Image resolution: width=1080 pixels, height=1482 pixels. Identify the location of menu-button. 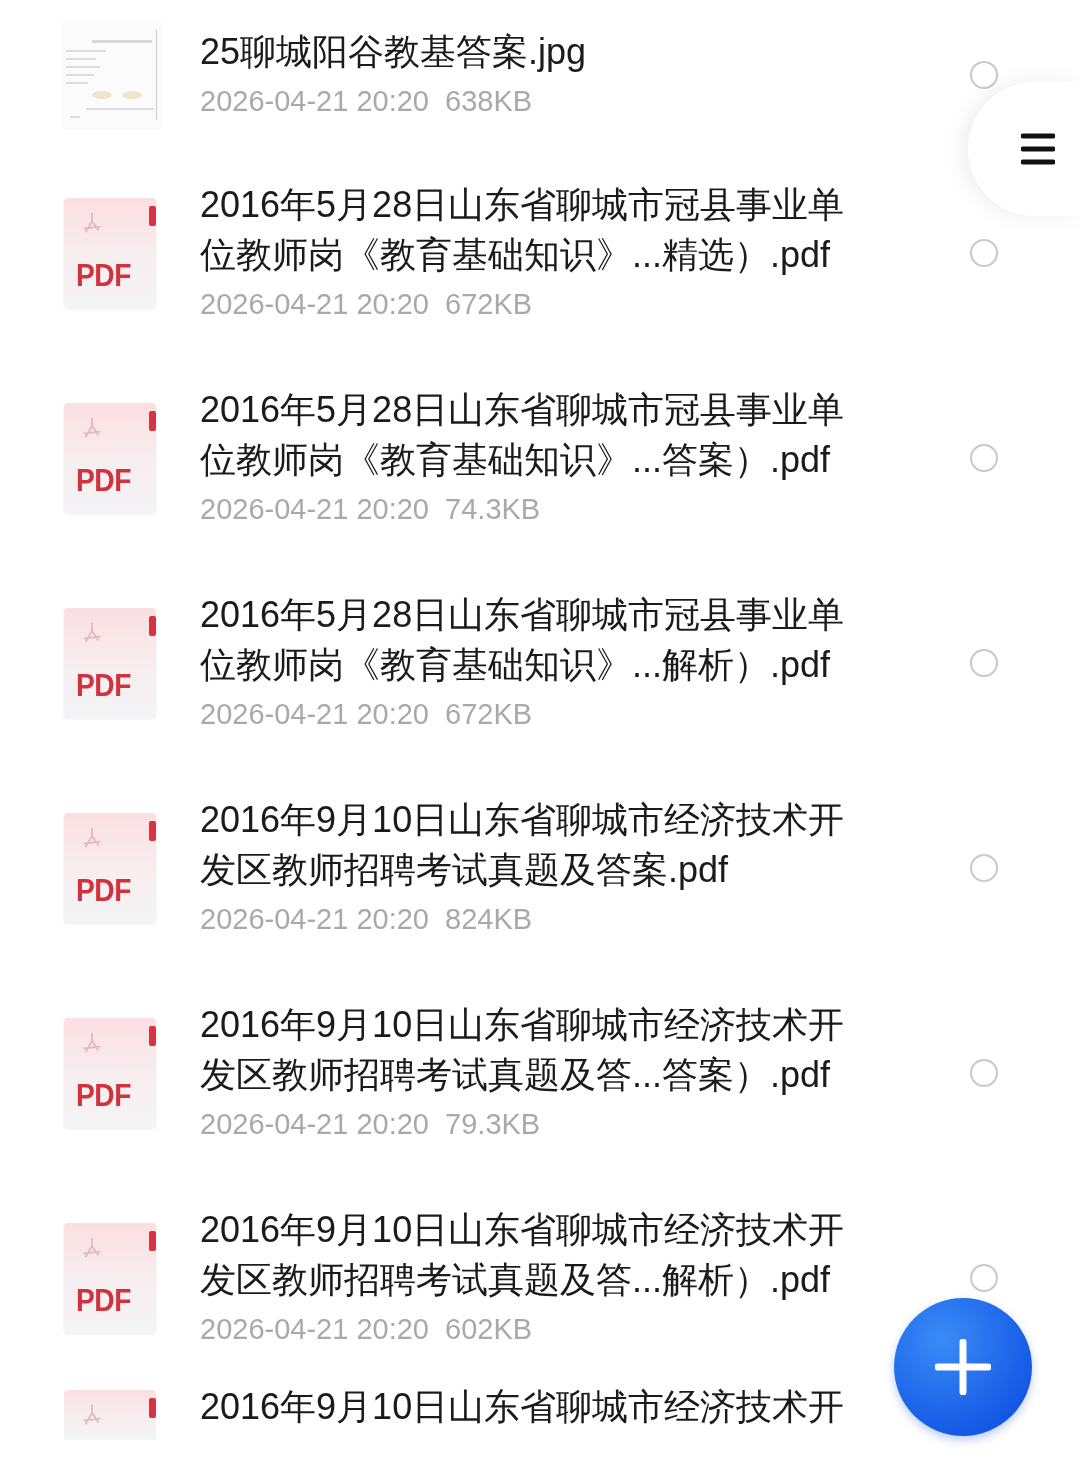
(1024, 149).